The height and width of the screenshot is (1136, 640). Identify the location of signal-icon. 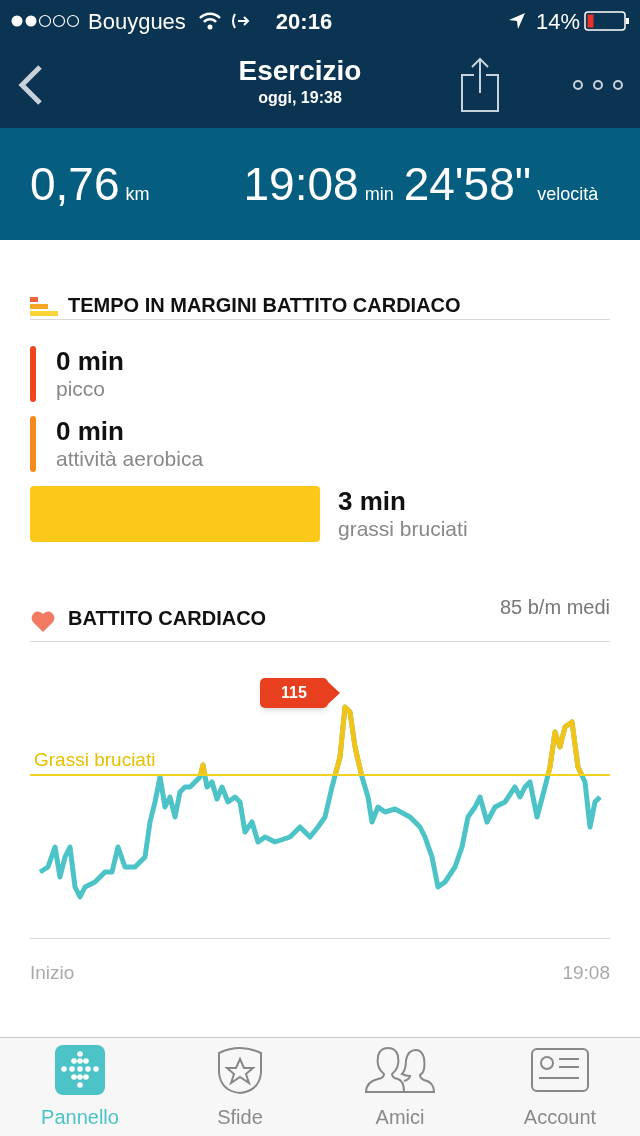
(46, 21).